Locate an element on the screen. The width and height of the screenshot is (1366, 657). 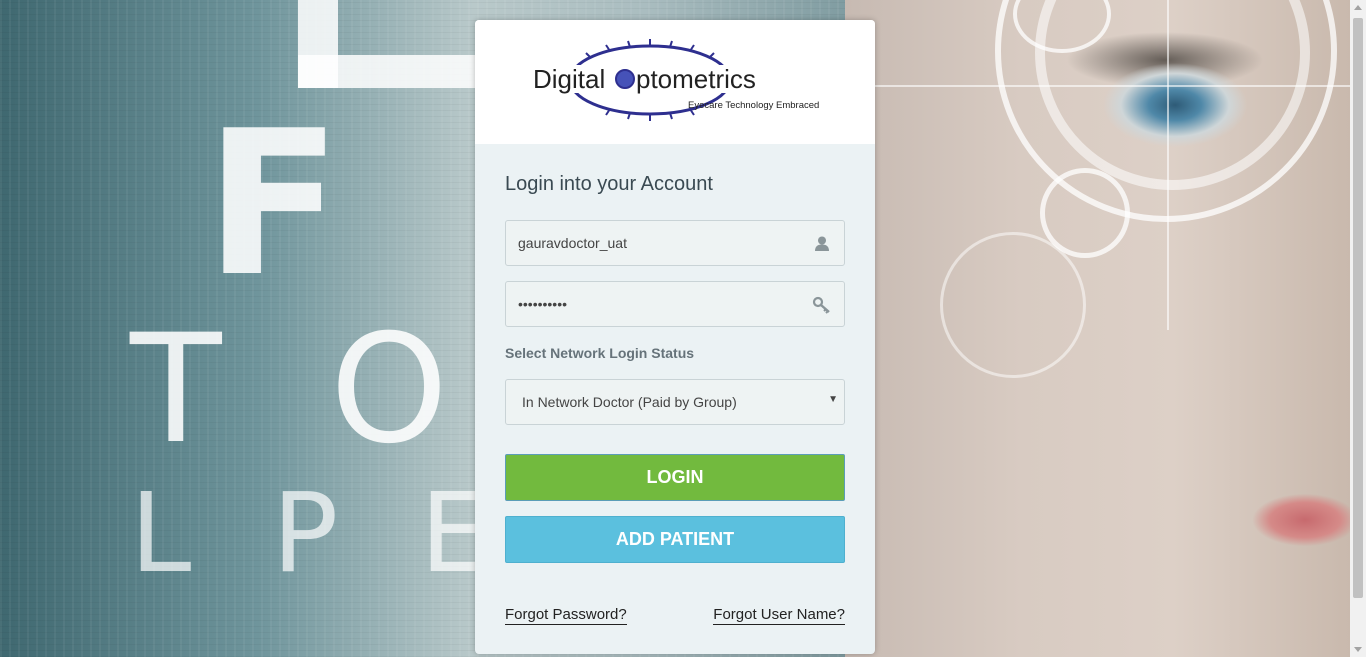
form-title: Login into your Account is located at coordinates (609, 184).